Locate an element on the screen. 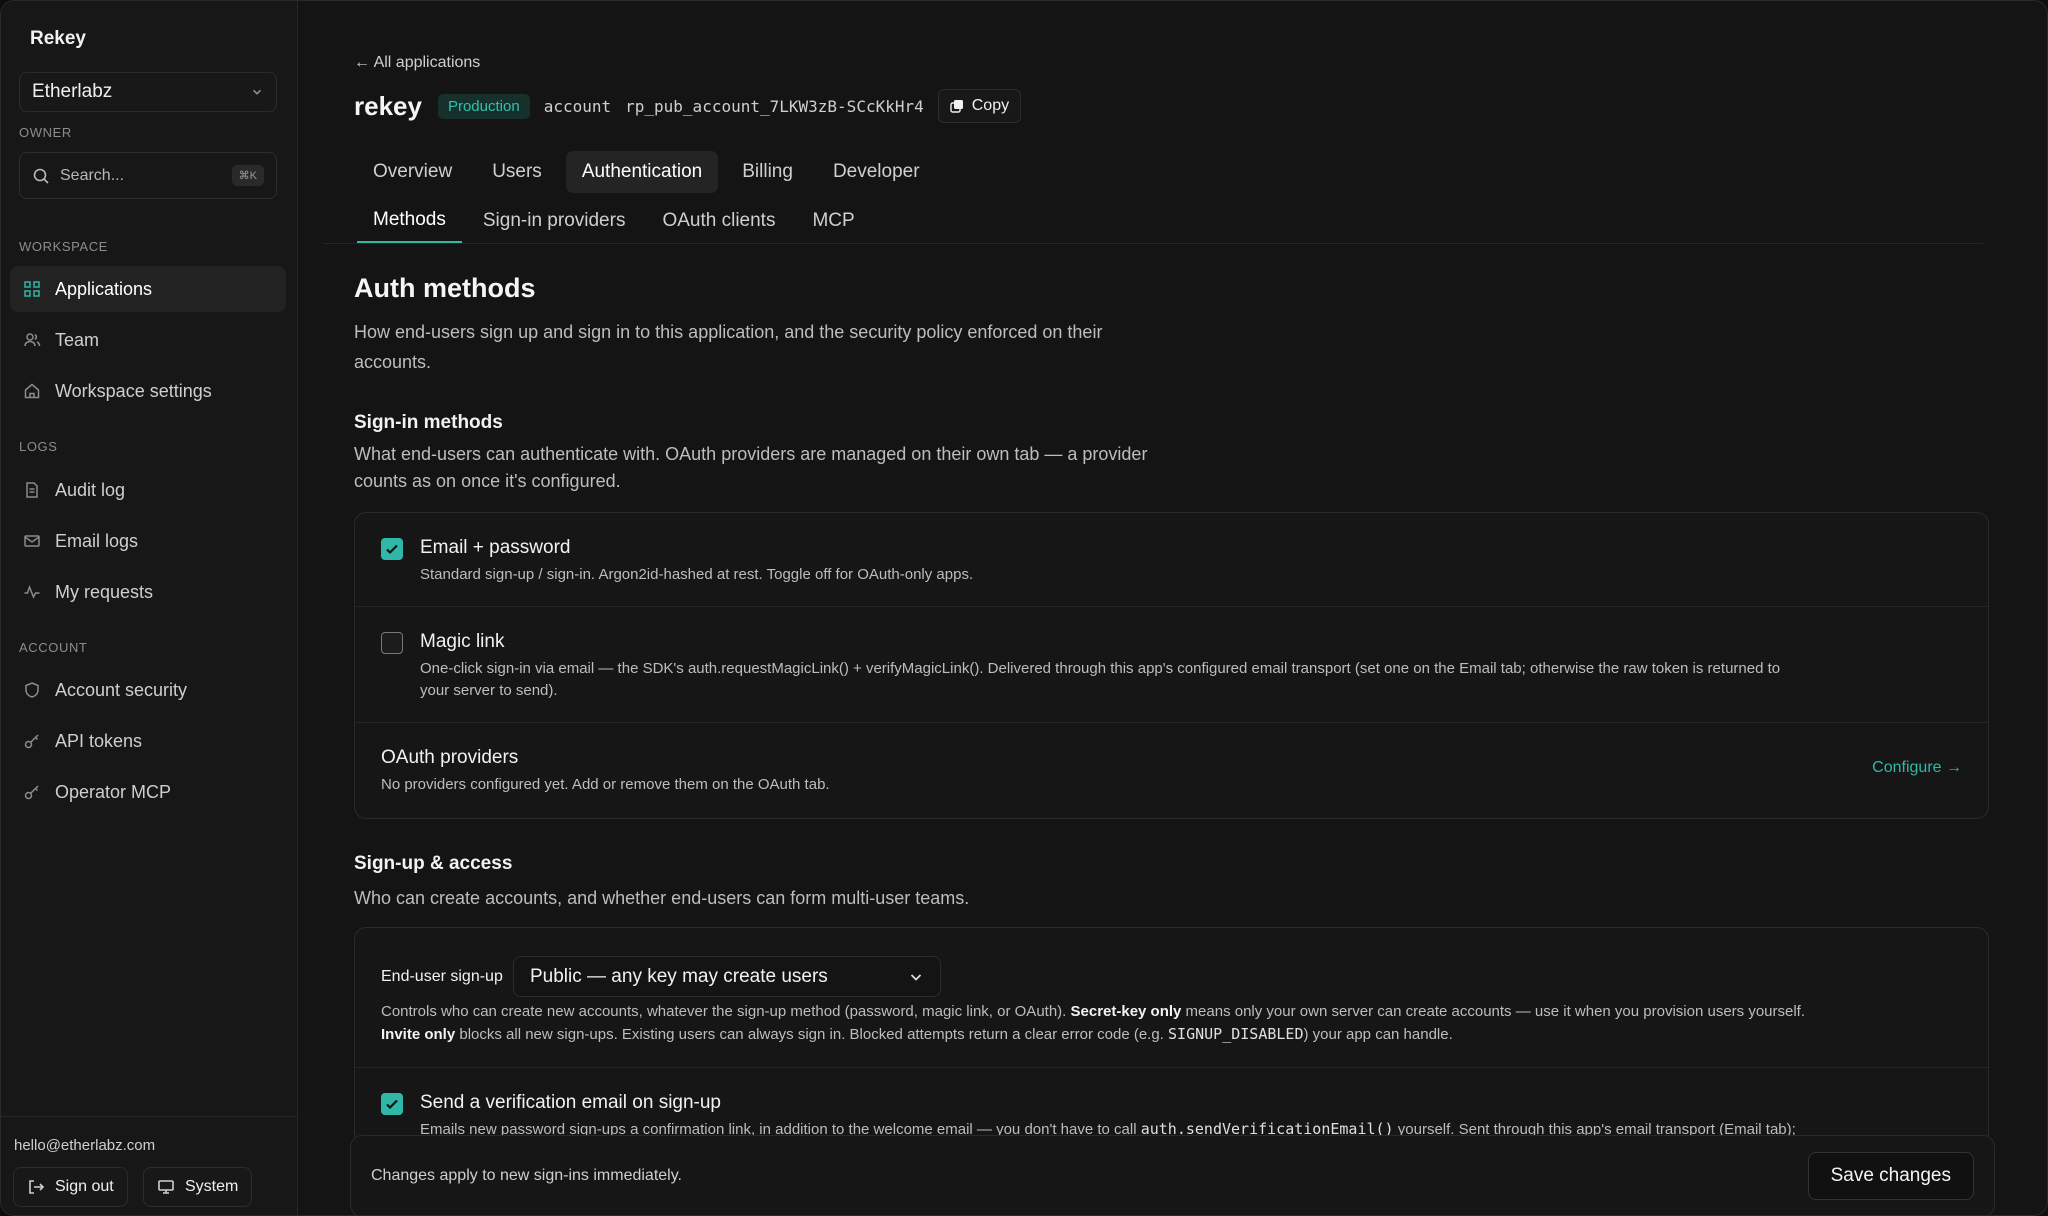 The height and width of the screenshot is (1216, 2048). sidebar-item-applications: Applications is located at coordinates (148, 289).